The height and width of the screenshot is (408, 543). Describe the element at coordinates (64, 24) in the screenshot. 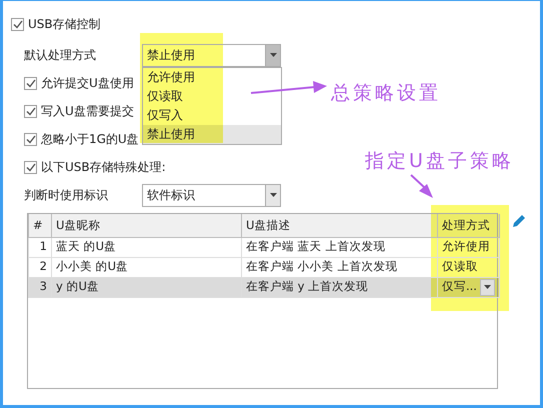

I see `checkbox-label: USB存储控制` at that location.